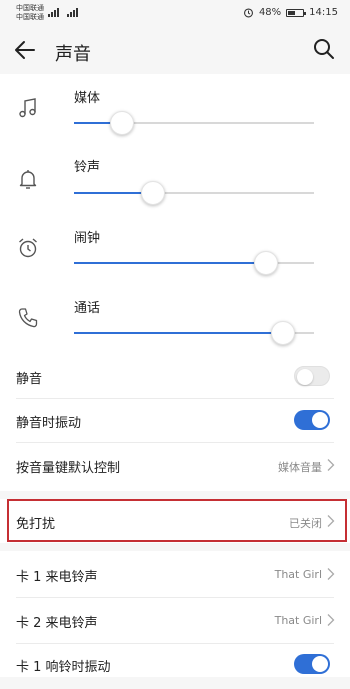 Image resolution: width=350 pixels, height=689 pixels. I want to click on silent-mode-label: 静音, so click(29, 379).